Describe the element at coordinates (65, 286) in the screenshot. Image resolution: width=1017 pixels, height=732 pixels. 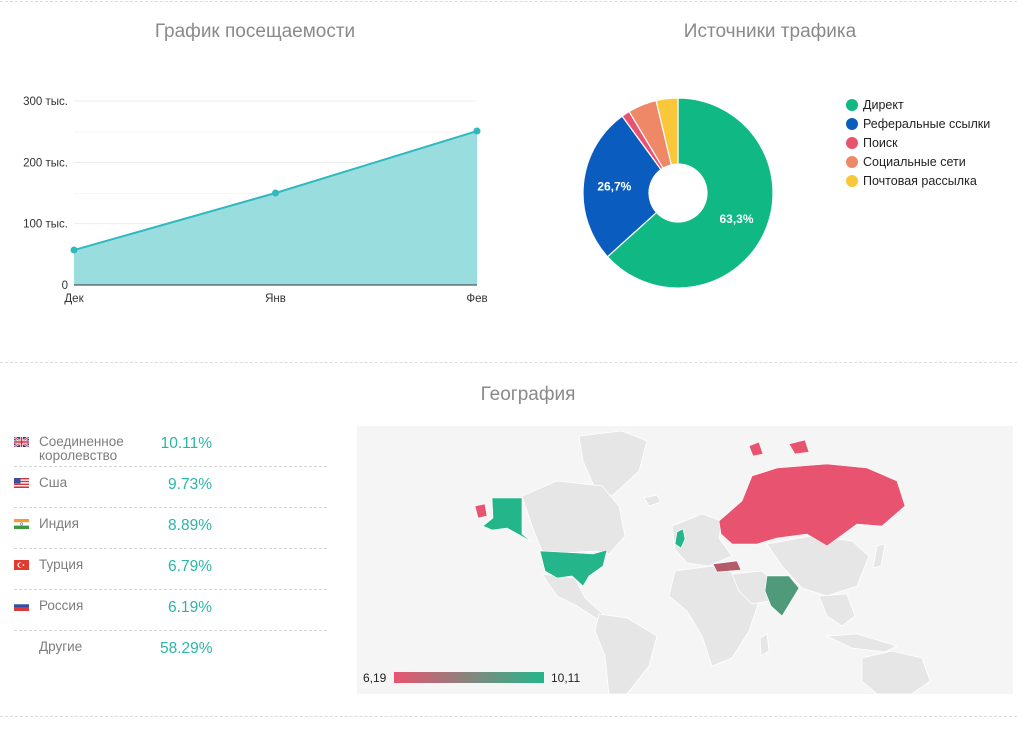
I see `y-tick-label: 0` at that location.